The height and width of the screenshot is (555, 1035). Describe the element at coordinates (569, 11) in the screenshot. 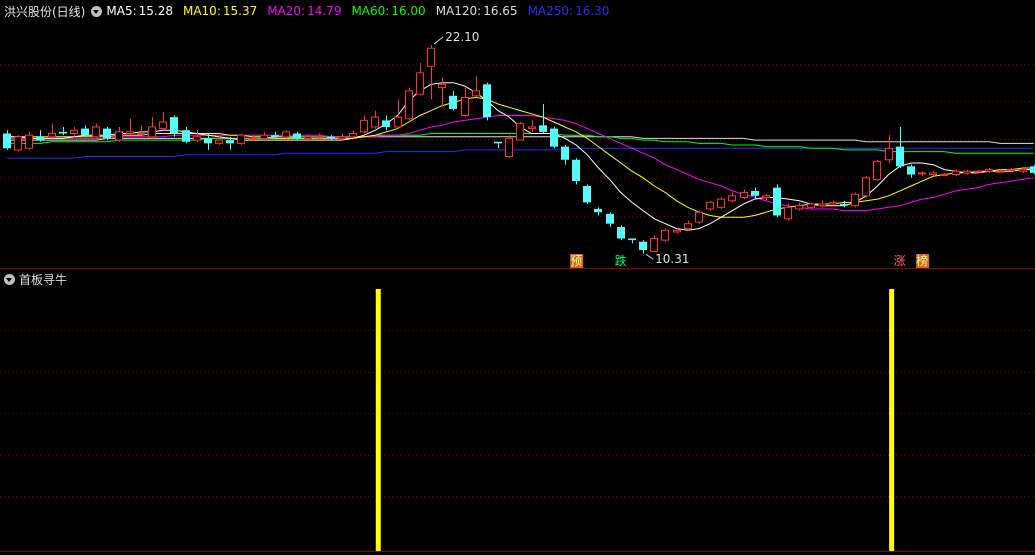

I see `ma-legend-item: MA250: 16.30` at that location.